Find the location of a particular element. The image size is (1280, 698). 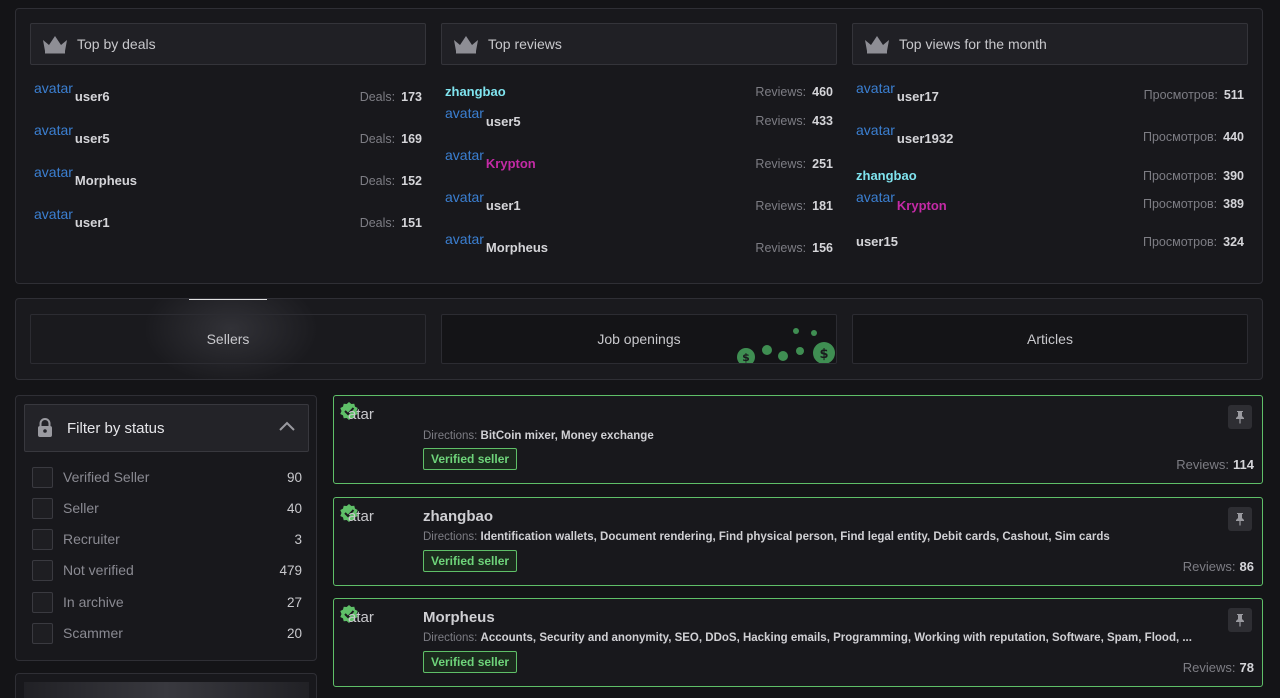

pin-icon is located at coordinates (1240, 519).